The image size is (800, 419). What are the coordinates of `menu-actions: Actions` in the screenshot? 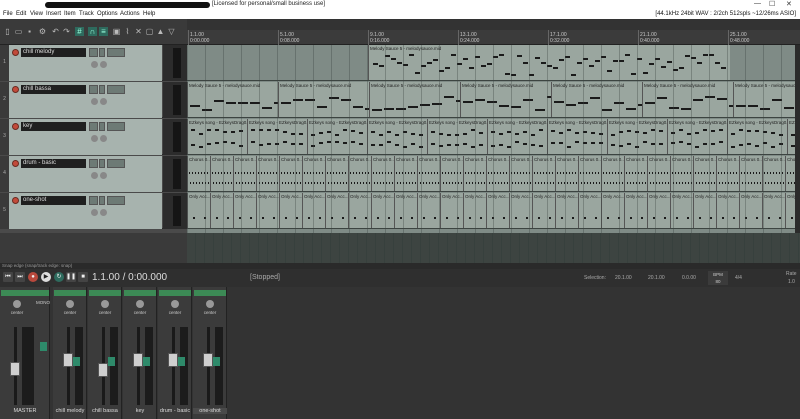 It's located at (130, 14).